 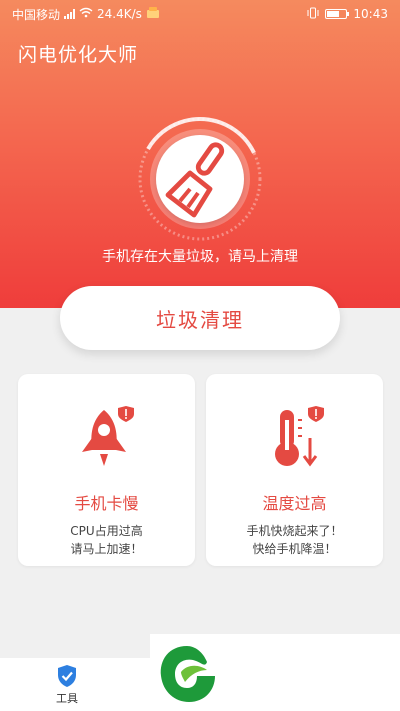 I want to click on card-title: 温度过高, so click(x=294, y=503).